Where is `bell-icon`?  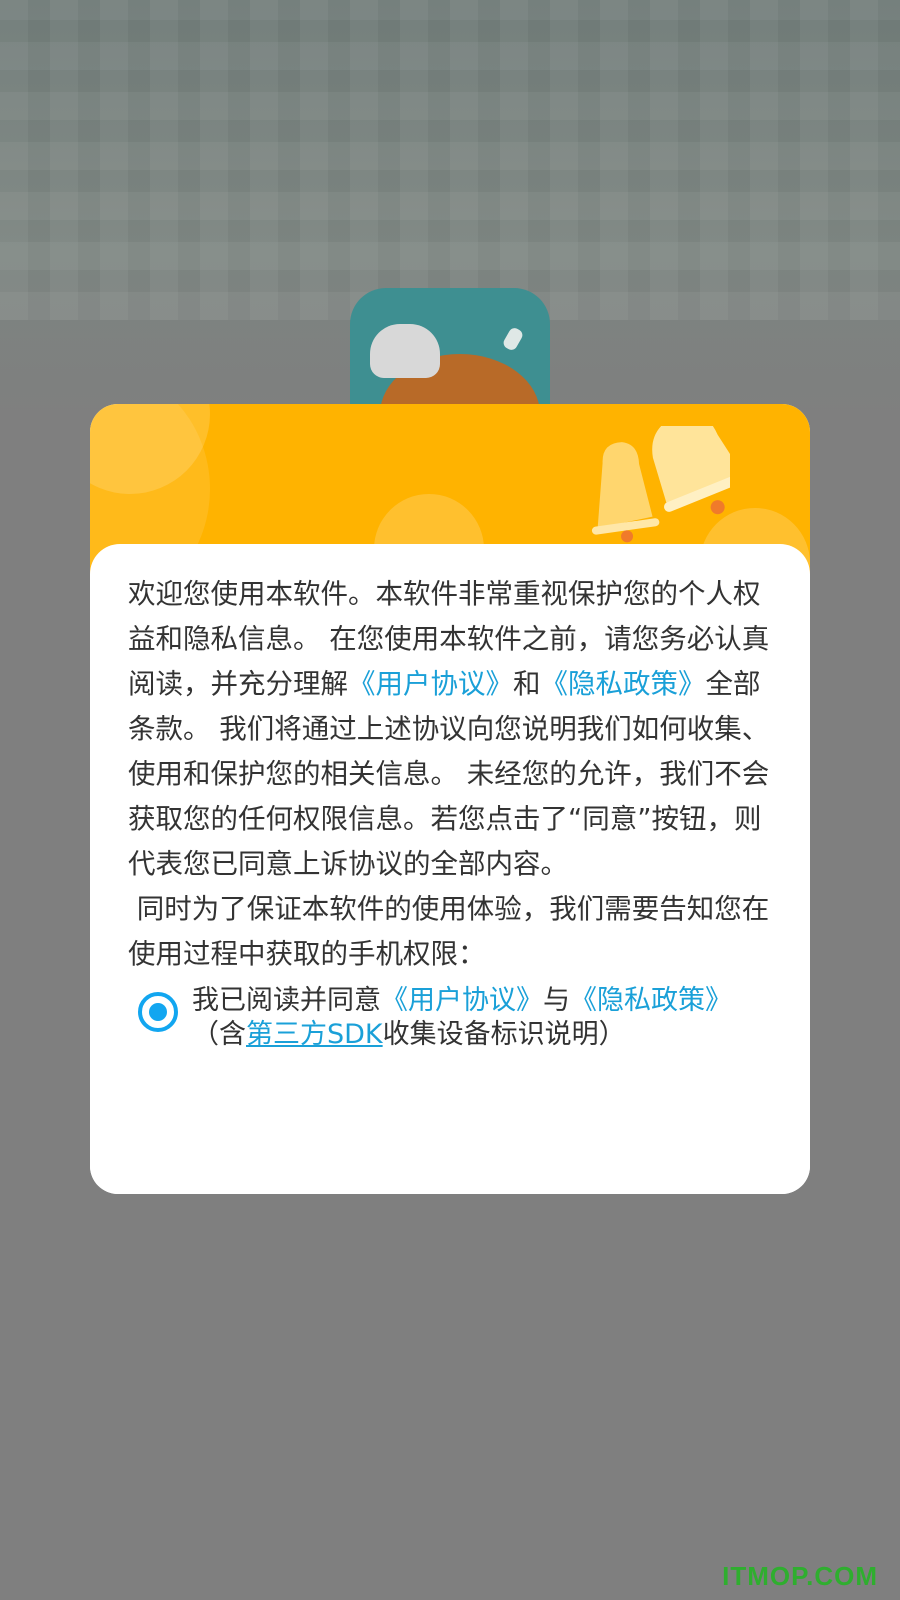 bell-icon is located at coordinates (660, 484).